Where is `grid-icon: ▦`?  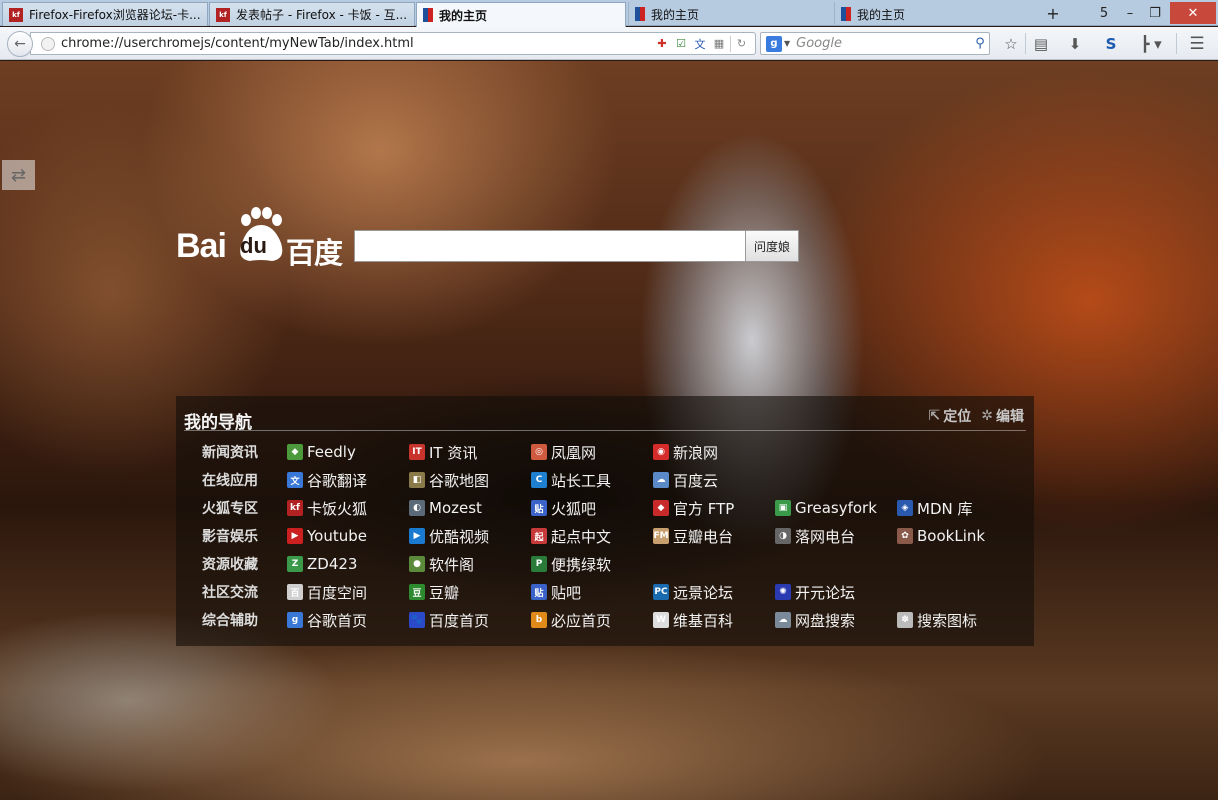 grid-icon: ▦ is located at coordinates (719, 44).